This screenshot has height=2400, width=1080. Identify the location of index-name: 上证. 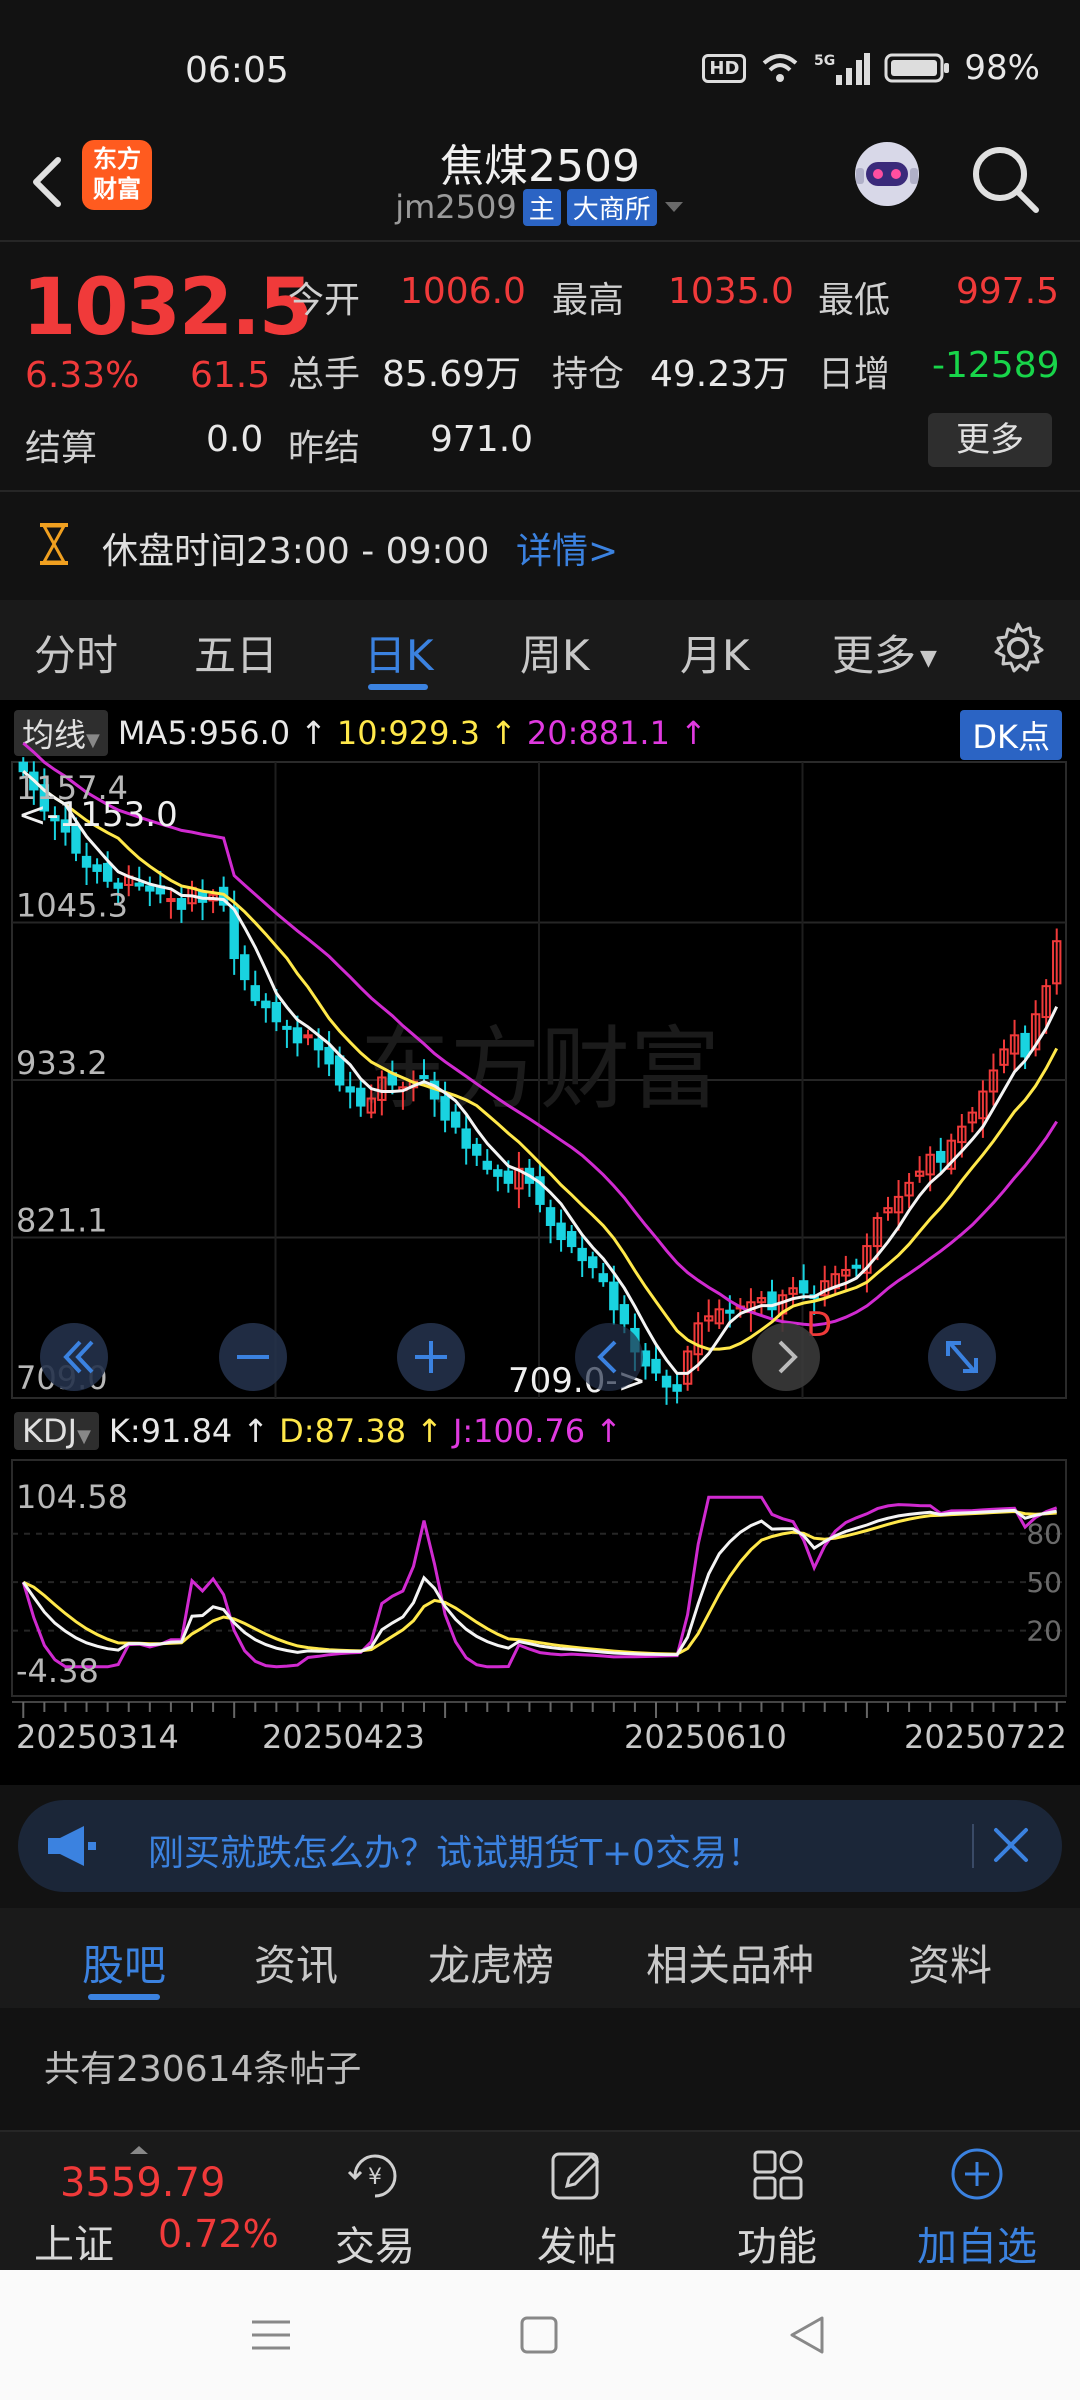
(74, 2245).